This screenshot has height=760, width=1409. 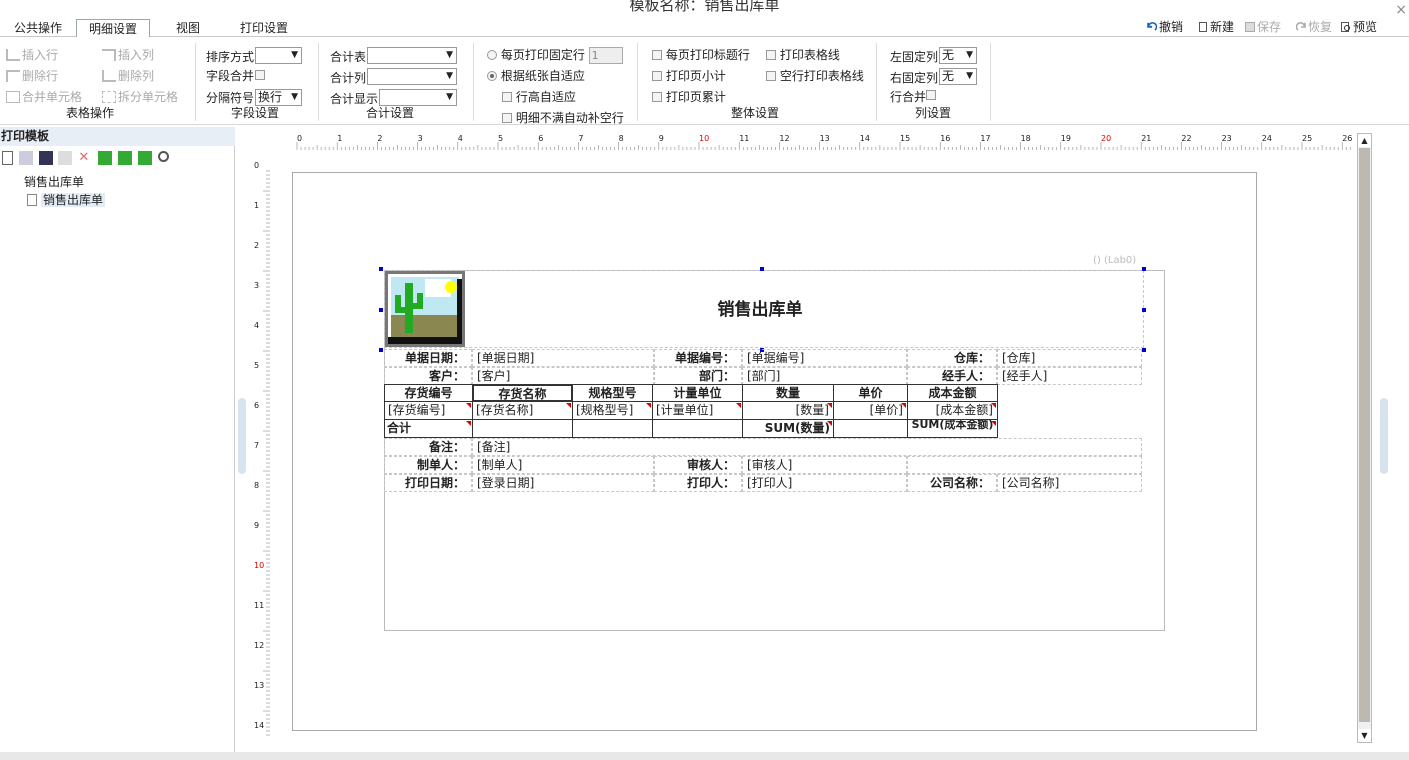 What do you see at coordinates (32, 55) in the screenshot?
I see `insert-row-button: 插入行` at bounding box center [32, 55].